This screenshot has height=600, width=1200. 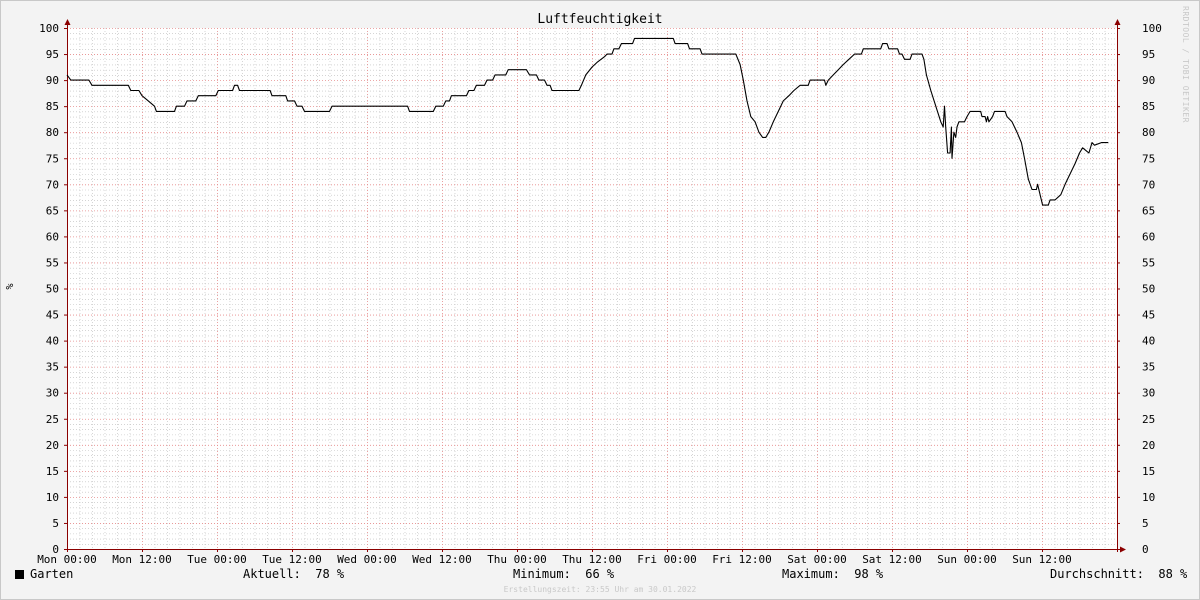 I want to click on y-tick-label-left: 95, so click(x=52, y=54).